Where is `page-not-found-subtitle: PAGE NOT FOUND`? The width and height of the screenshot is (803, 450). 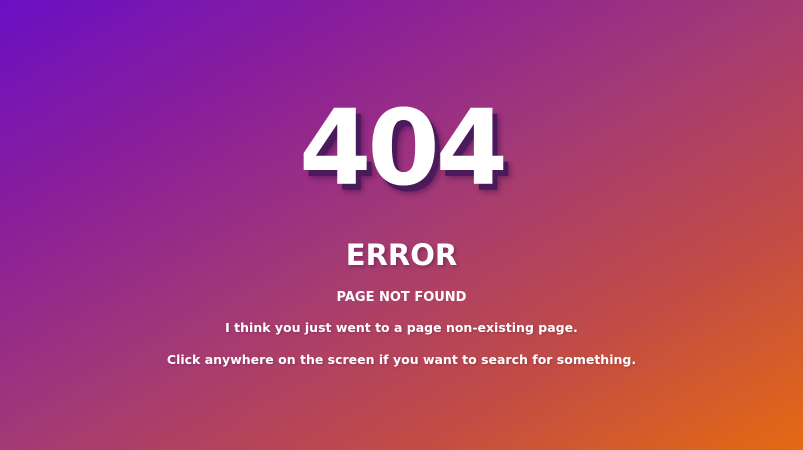 page-not-found-subtitle: PAGE NOT FOUND is located at coordinates (401, 297).